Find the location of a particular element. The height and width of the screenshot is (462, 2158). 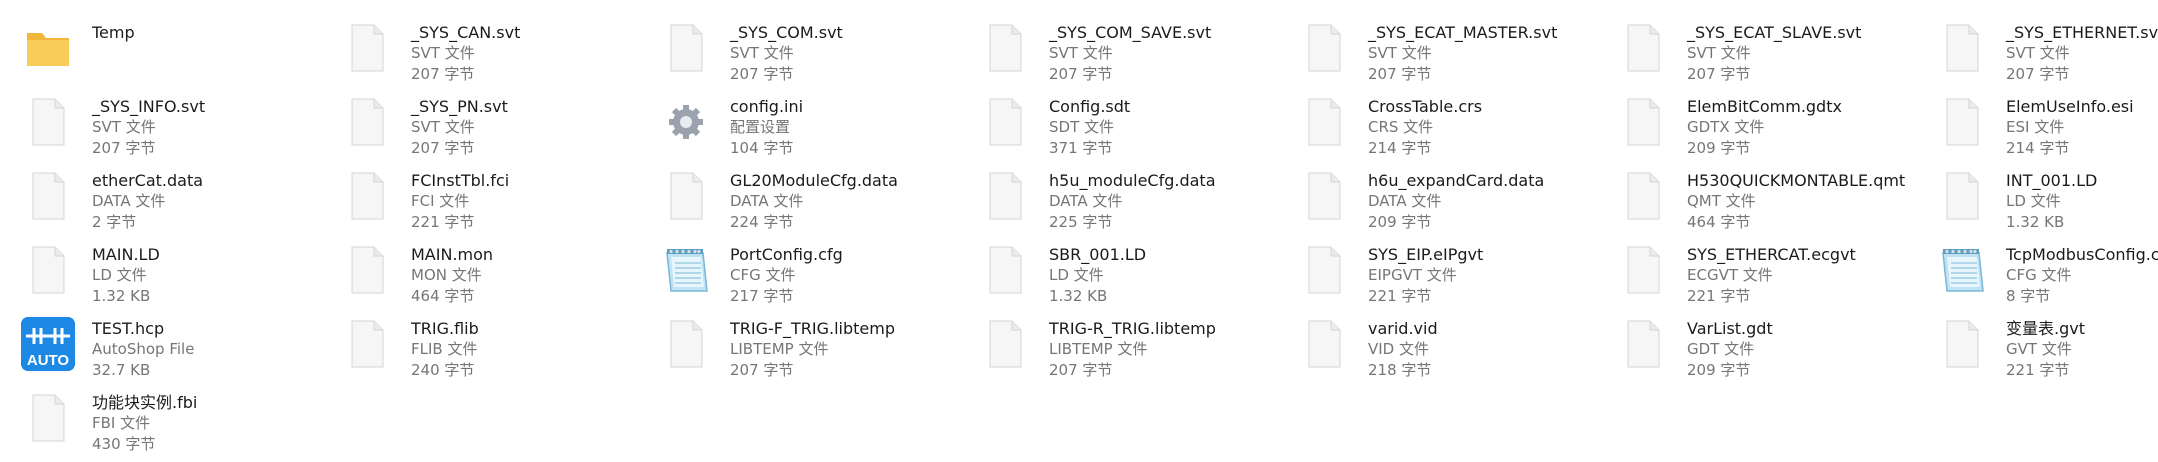

file-name: TRIG-F_TRIG.libtemp is located at coordinates (812, 328).